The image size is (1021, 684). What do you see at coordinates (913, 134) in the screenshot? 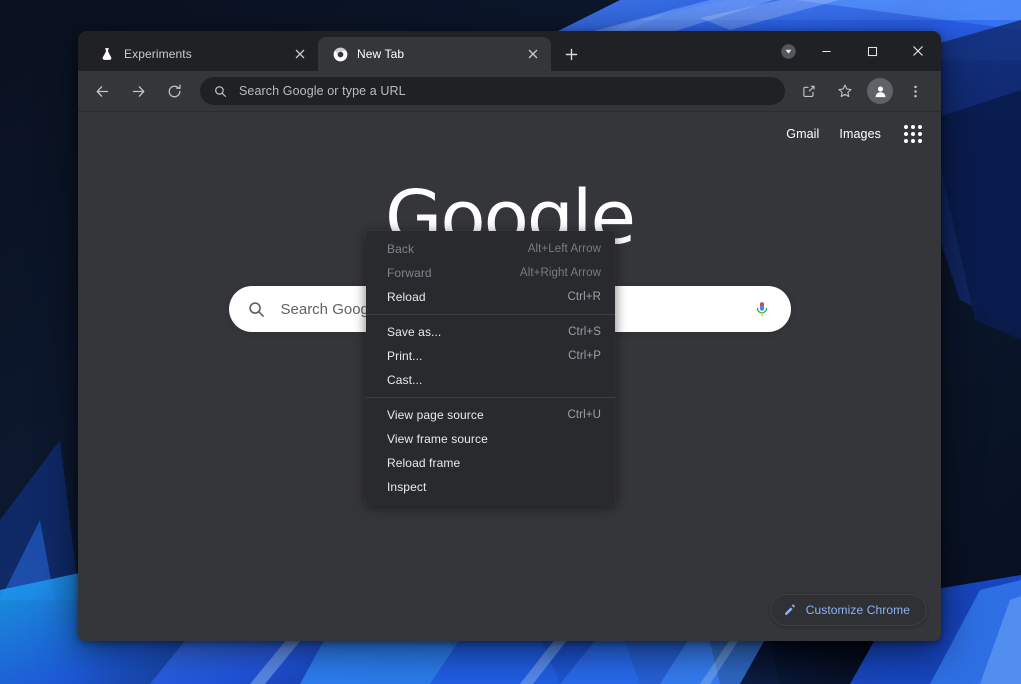
I see `google-apps-icon` at bounding box center [913, 134].